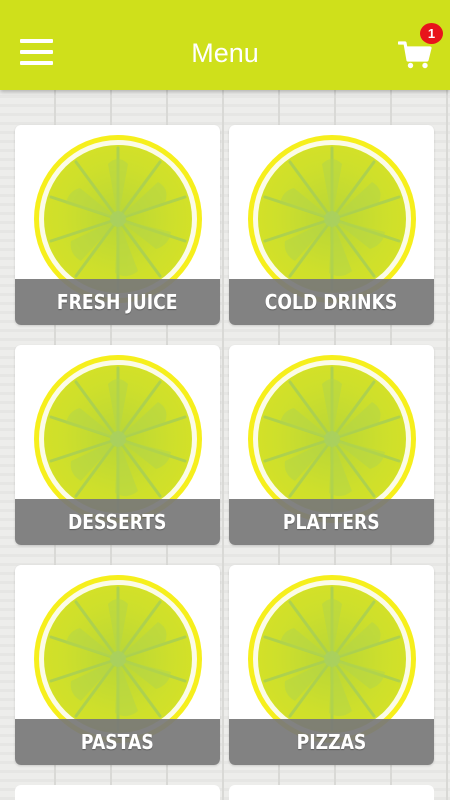  I want to click on category-label: PASTAS, so click(117, 742).